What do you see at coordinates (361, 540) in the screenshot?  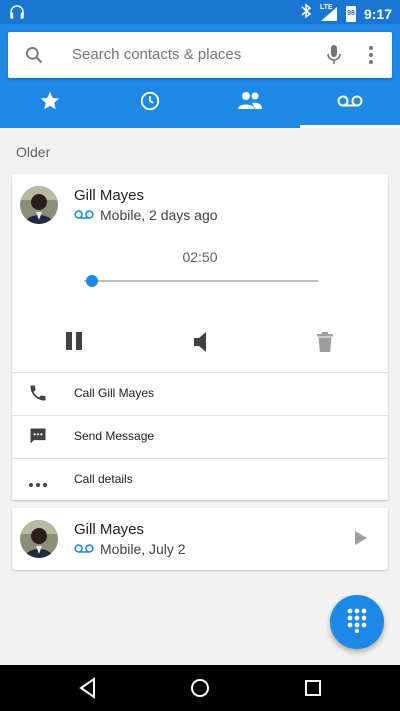 I see `play-button` at bounding box center [361, 540].